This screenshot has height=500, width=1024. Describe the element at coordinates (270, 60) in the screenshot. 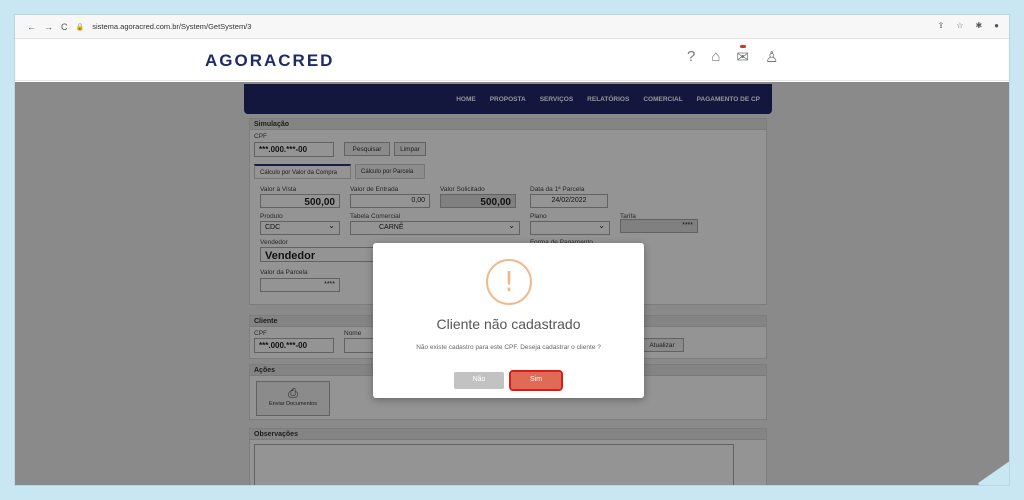

I see `logo: AGORACRED` at that location.